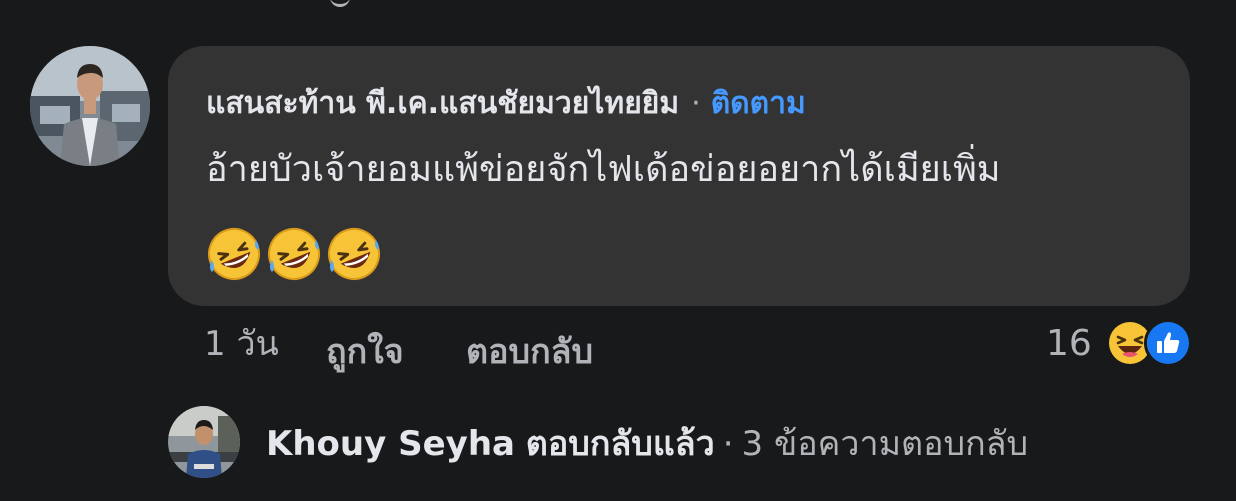  What do you see at coordinates (758, 103) in the screenshot?
I see `follow-link: ติดตาม` at bounding box center [758, 103].